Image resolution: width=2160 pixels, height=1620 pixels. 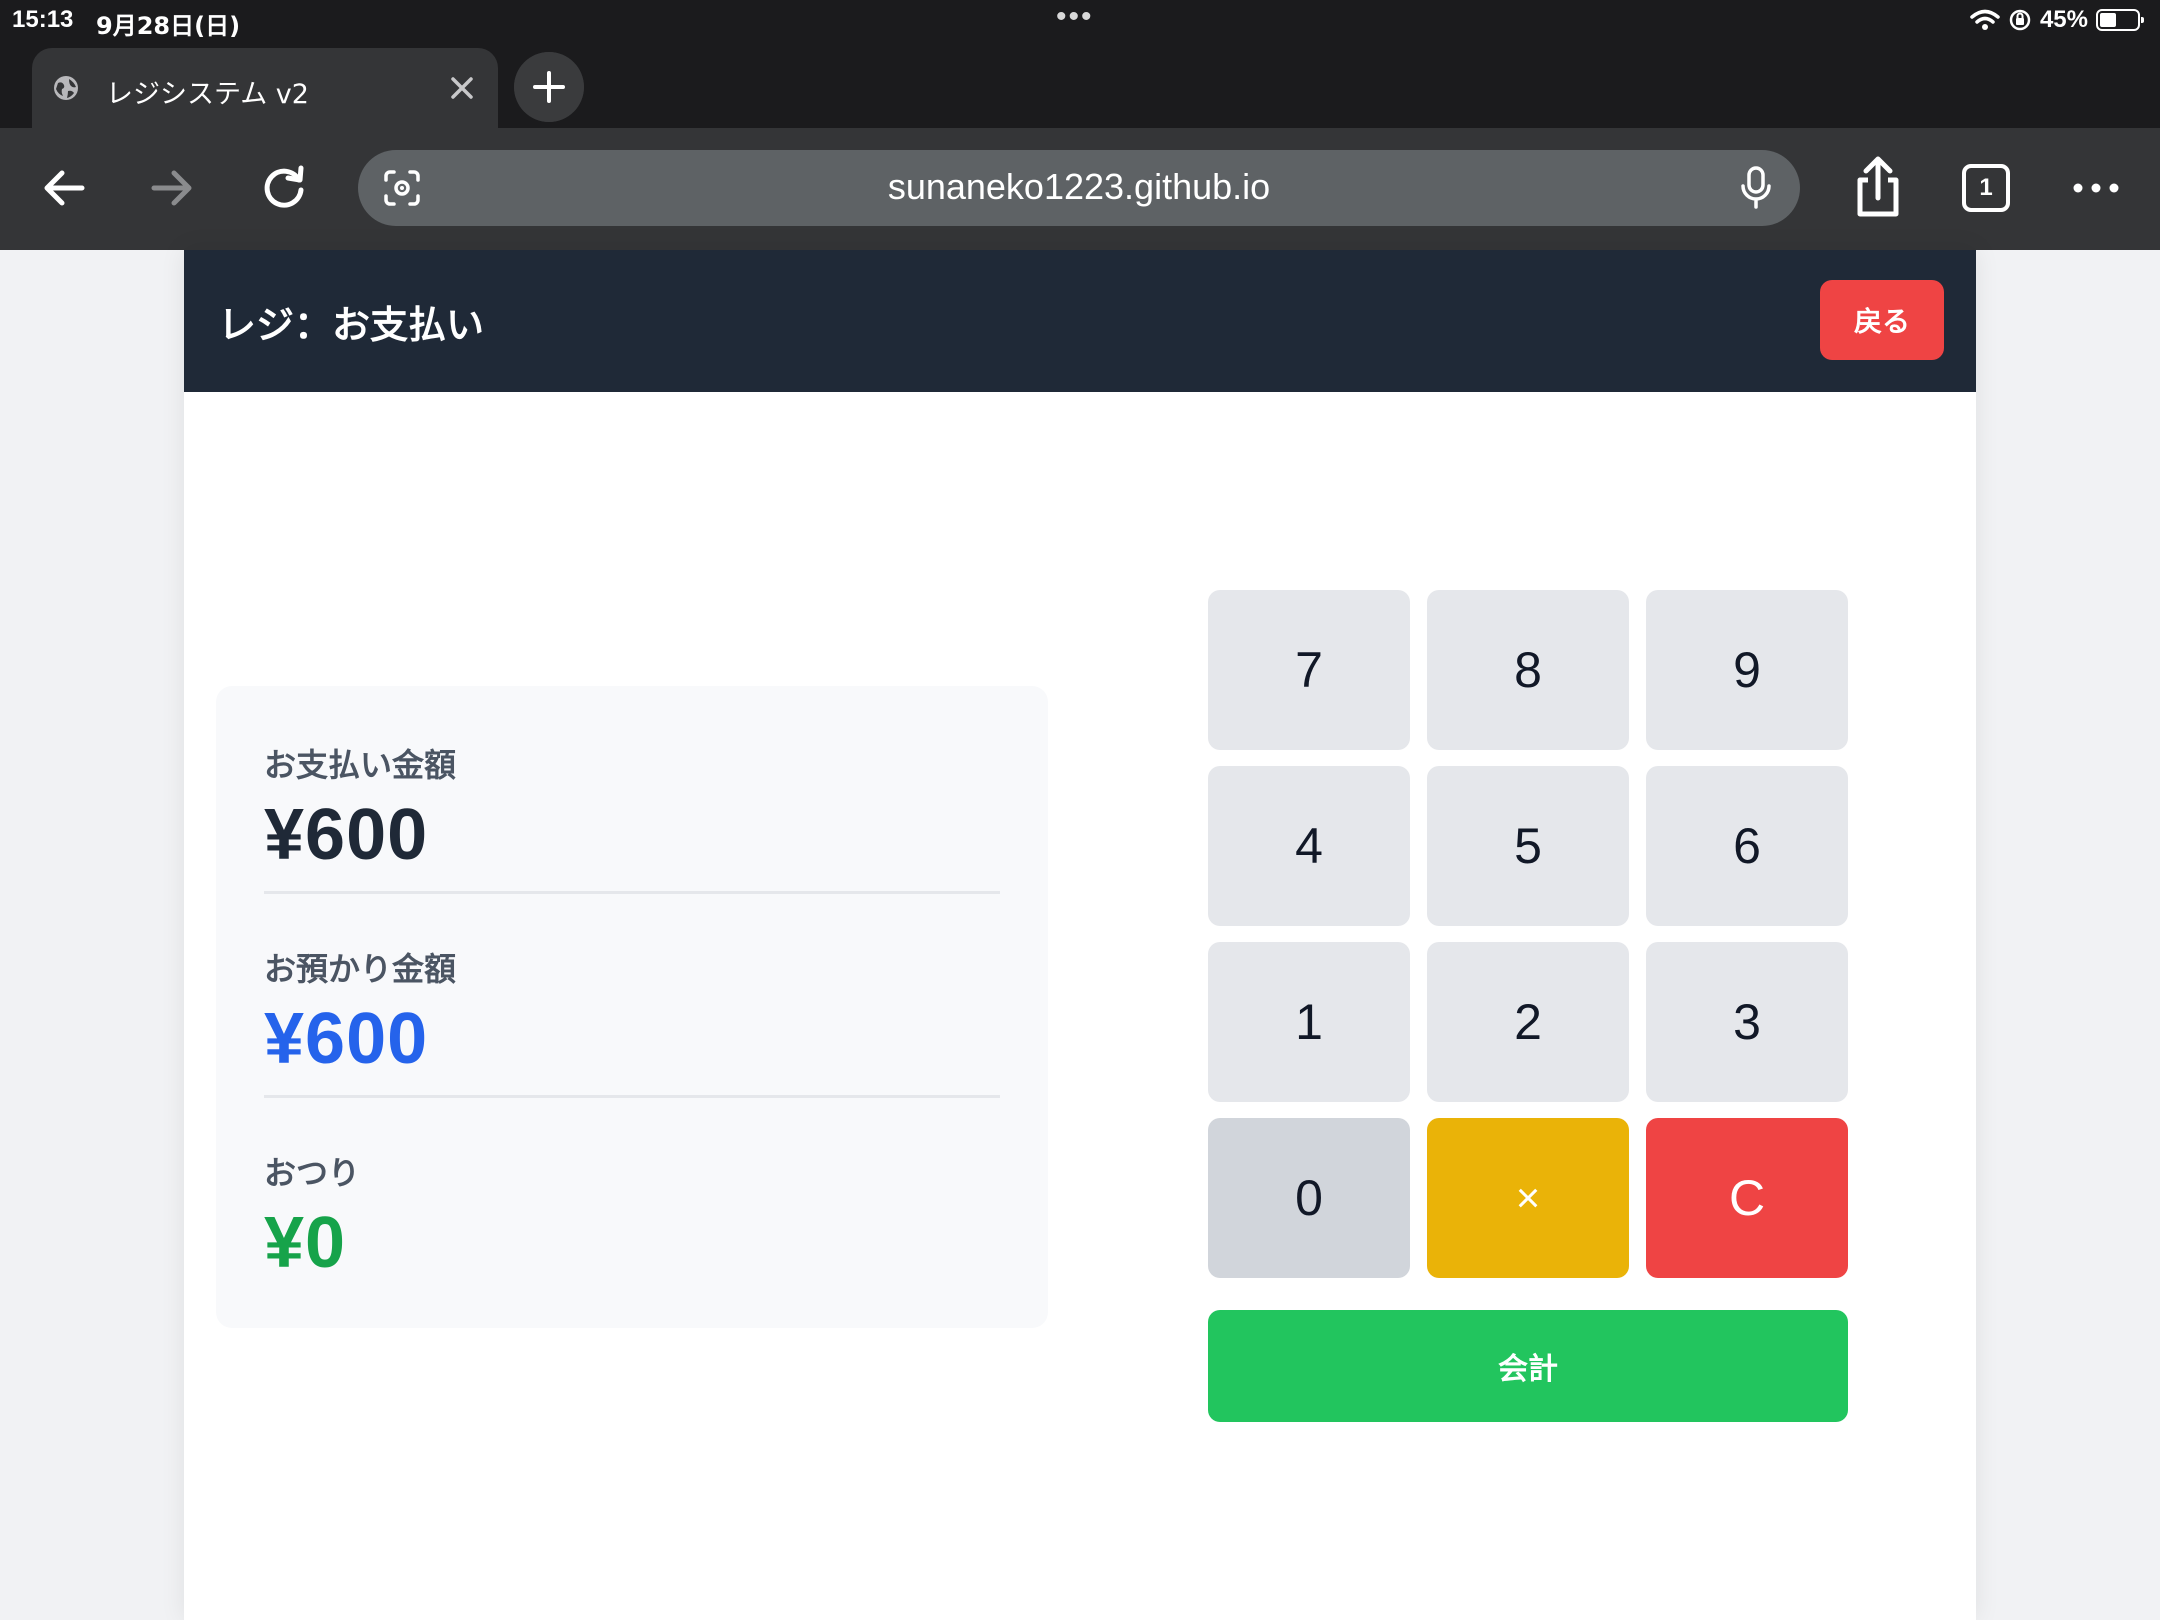 I want to click on reload-icon, so click(x=284, y=188).